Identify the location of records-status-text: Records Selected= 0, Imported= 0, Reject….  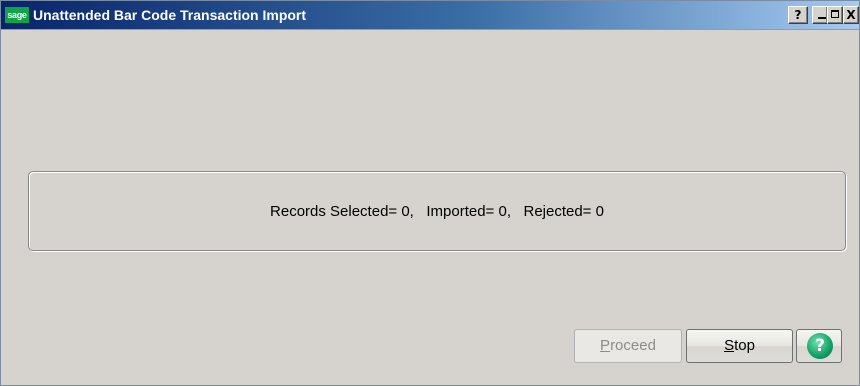
(437, 211).